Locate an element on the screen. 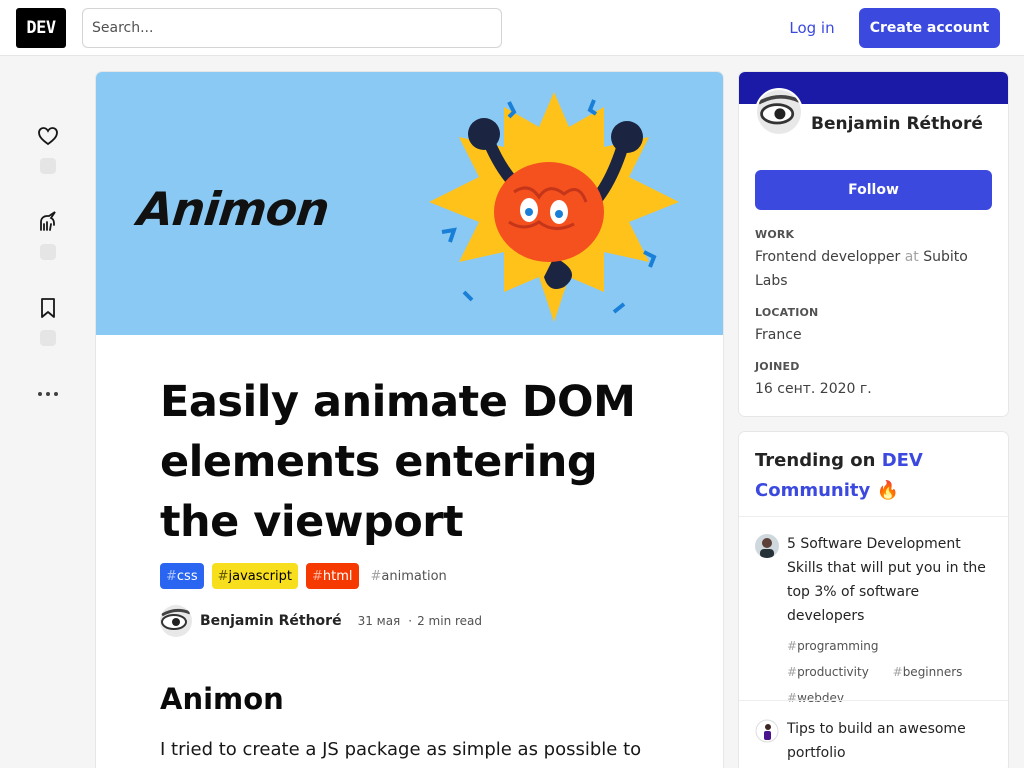 The image size is (1024, 768). more-options-button is located at coordinates (48, 394).